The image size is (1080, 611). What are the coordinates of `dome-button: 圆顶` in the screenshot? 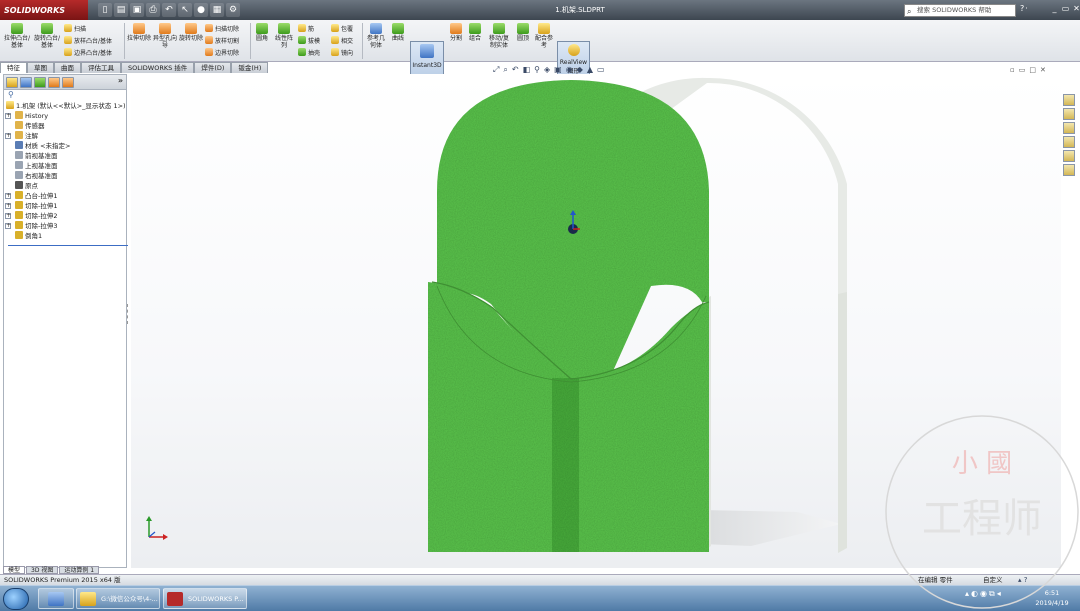 It's located at (523, 32).